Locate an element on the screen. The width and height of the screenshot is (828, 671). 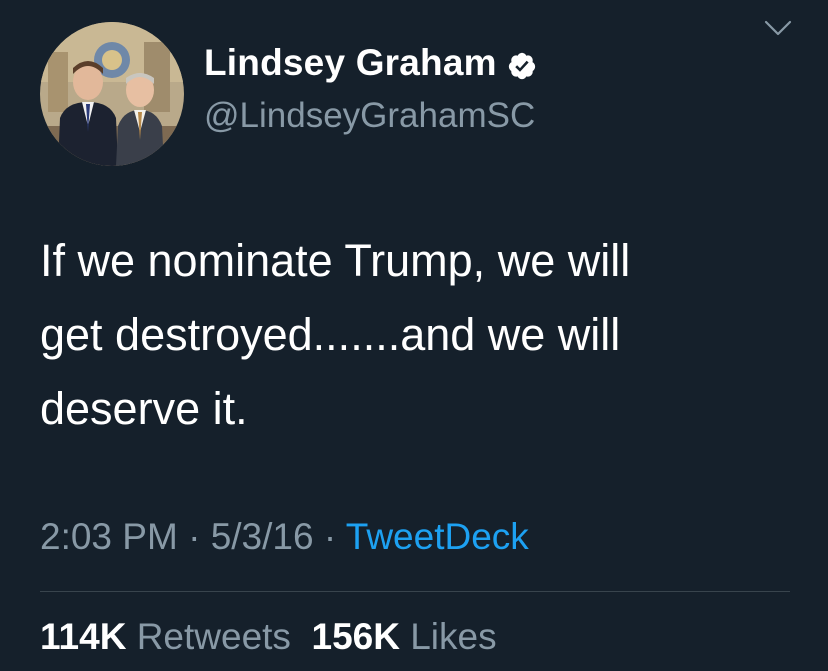
chevron-down-icon is located at coordinates (778, 28).